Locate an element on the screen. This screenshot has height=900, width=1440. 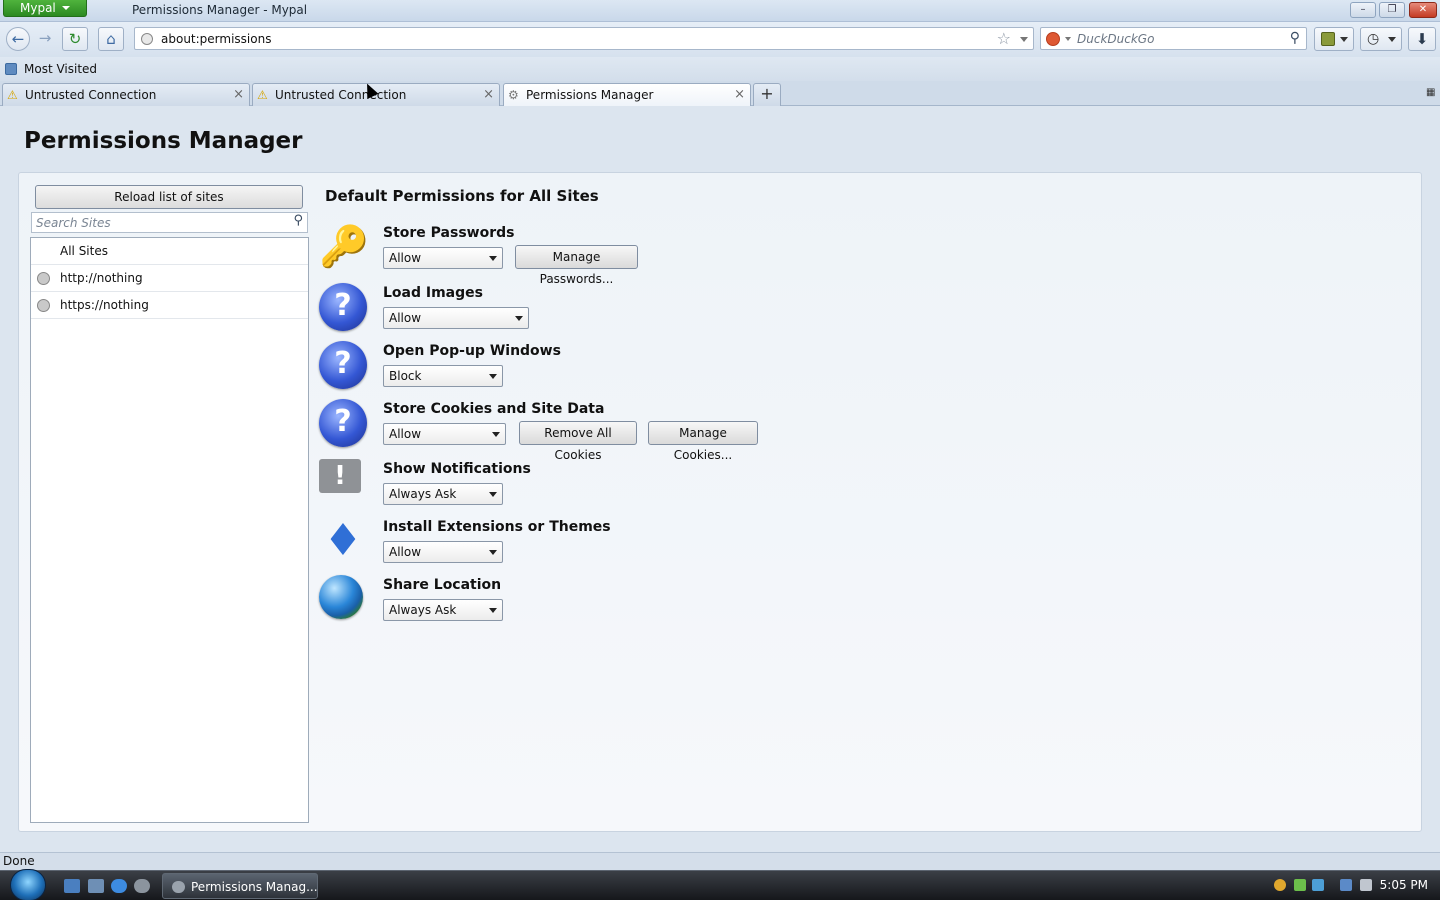
permission-share-location: Share Location Always Ask is located at coordinates (769, 603).